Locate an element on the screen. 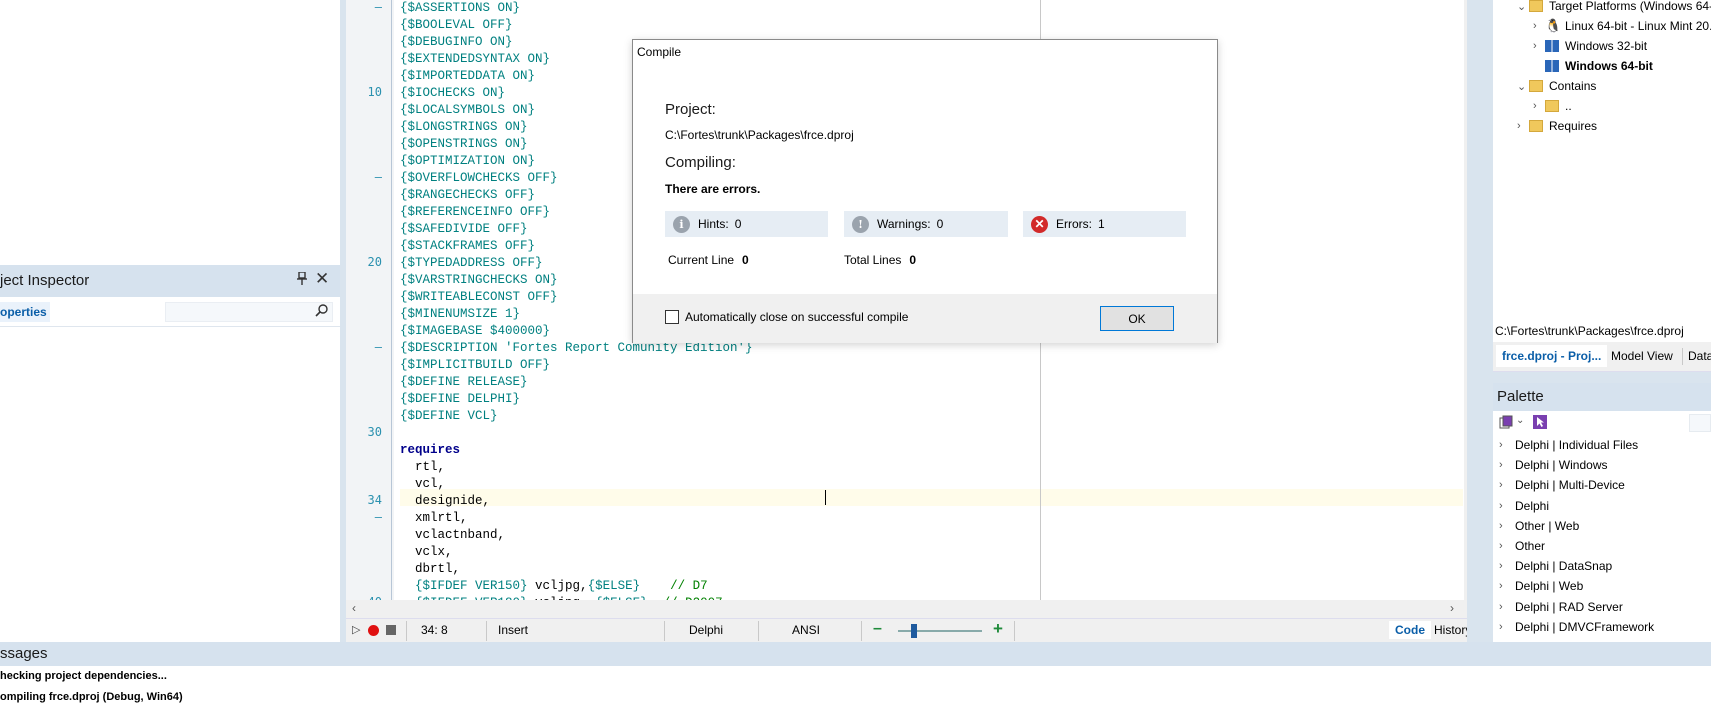 This screenshot has height=709, width=1711. tab-data-explorer: Data is located at coordinates (1699, 356).